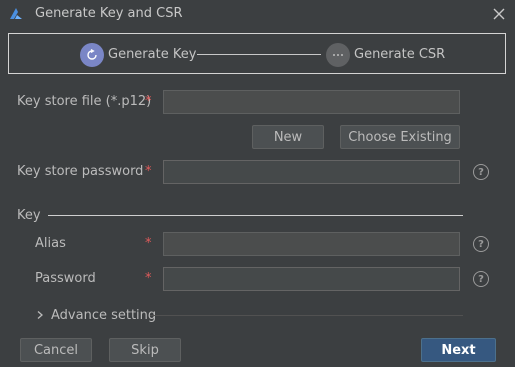  Describe the element at coordinates (311, 244) in the screenshot. I see `alias-field` at that location.